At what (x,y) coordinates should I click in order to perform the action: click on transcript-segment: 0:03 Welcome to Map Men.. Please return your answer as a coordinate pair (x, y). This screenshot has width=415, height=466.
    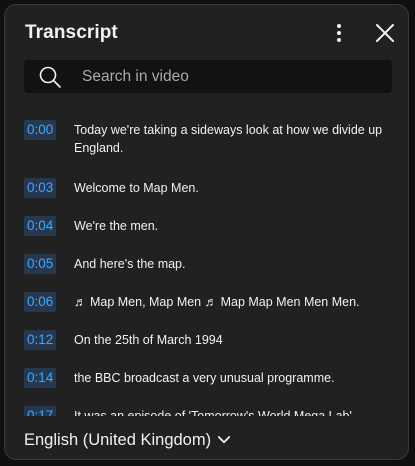
    Looking at the image, I should click on (206, 188).